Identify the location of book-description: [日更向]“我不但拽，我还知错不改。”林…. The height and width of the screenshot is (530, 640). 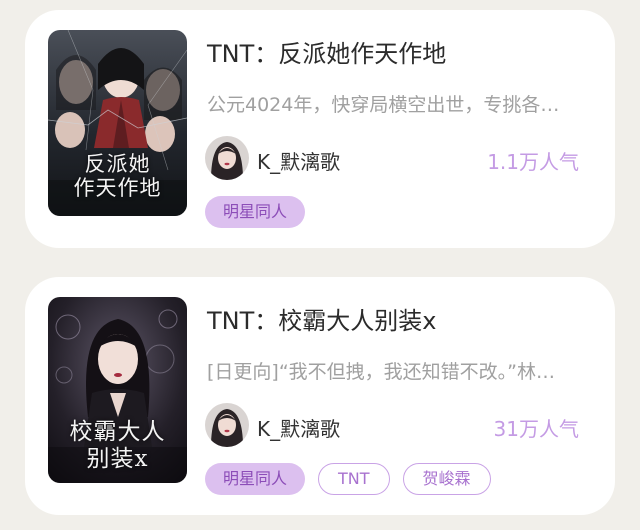
(381, 372).